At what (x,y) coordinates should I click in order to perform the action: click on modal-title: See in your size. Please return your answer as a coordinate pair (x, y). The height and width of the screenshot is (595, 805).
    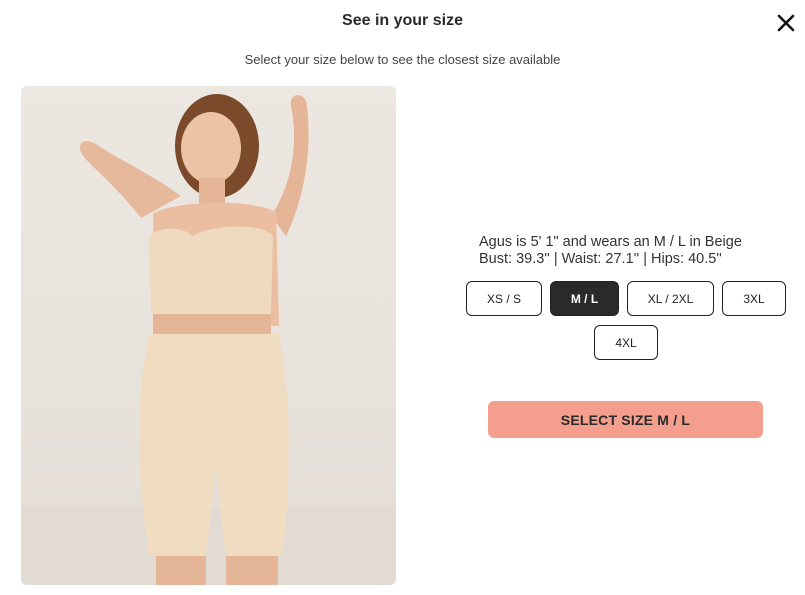
    Looking at the image, I should click on (402, 20).